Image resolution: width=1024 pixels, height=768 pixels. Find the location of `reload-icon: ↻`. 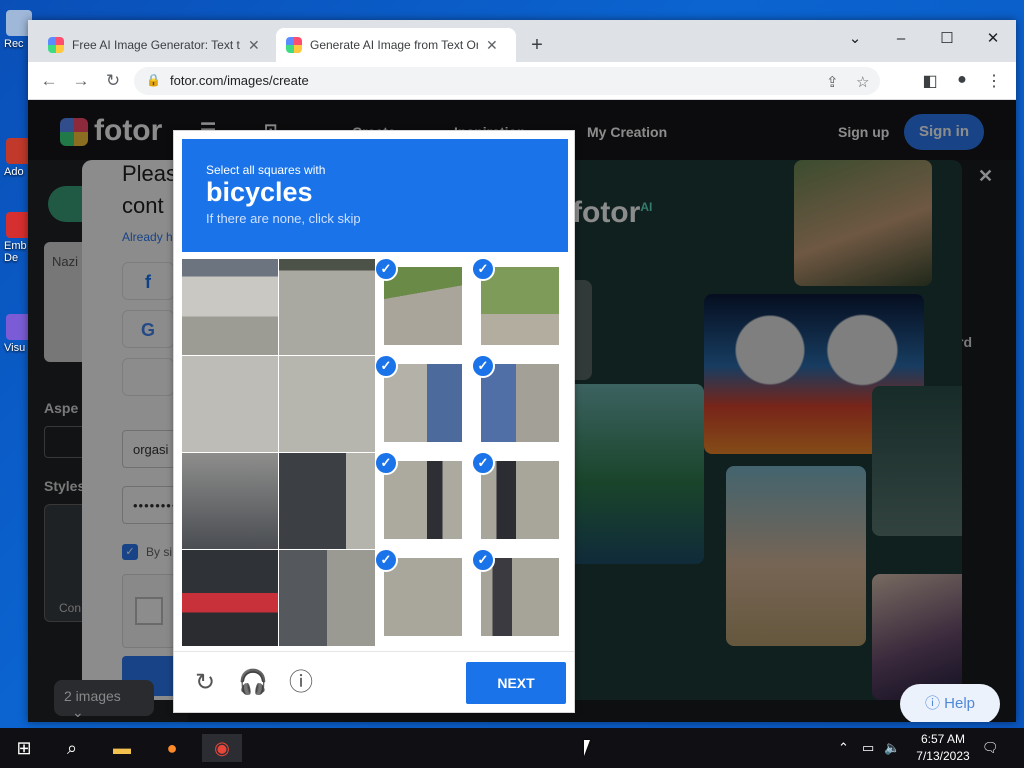

reload-icon: ↻ is located at coordinates (113, 81).